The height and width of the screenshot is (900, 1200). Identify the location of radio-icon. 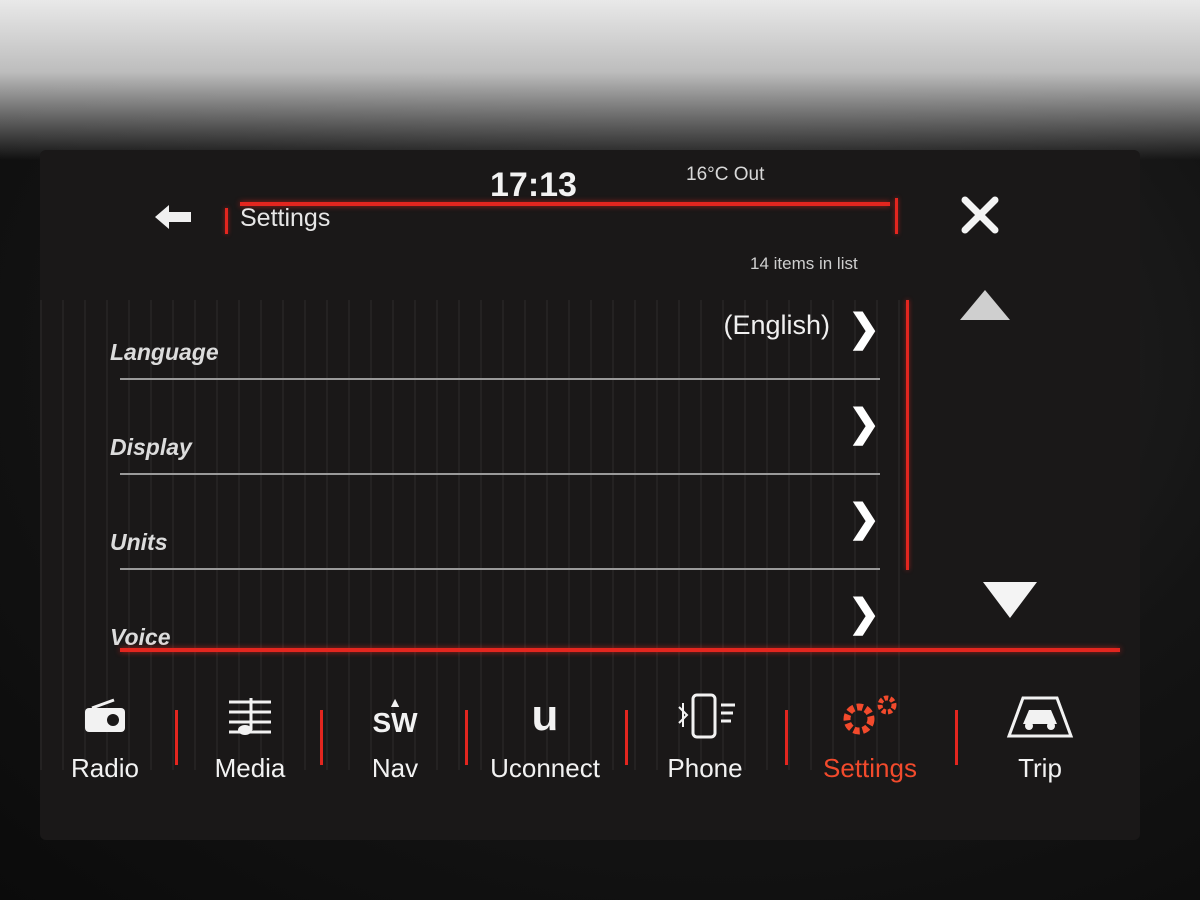
(105, 716).